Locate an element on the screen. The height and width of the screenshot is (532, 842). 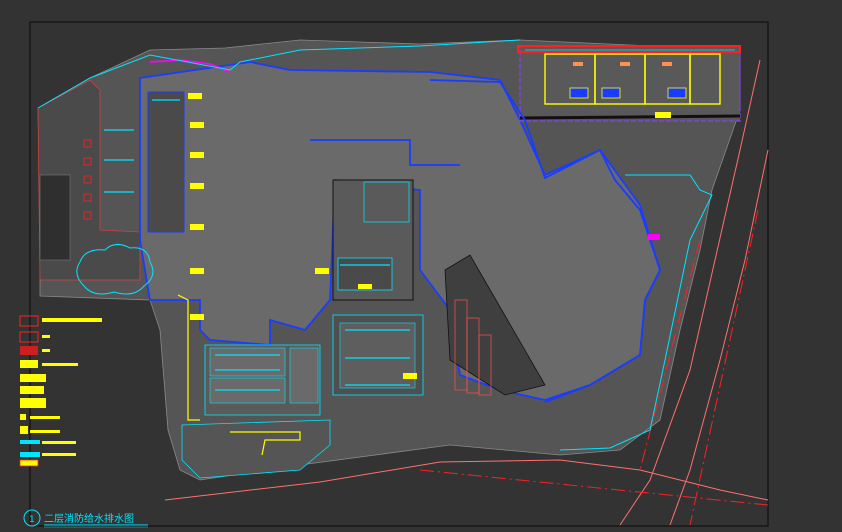
lower-left-room-c is located at coordinates (304, 375).